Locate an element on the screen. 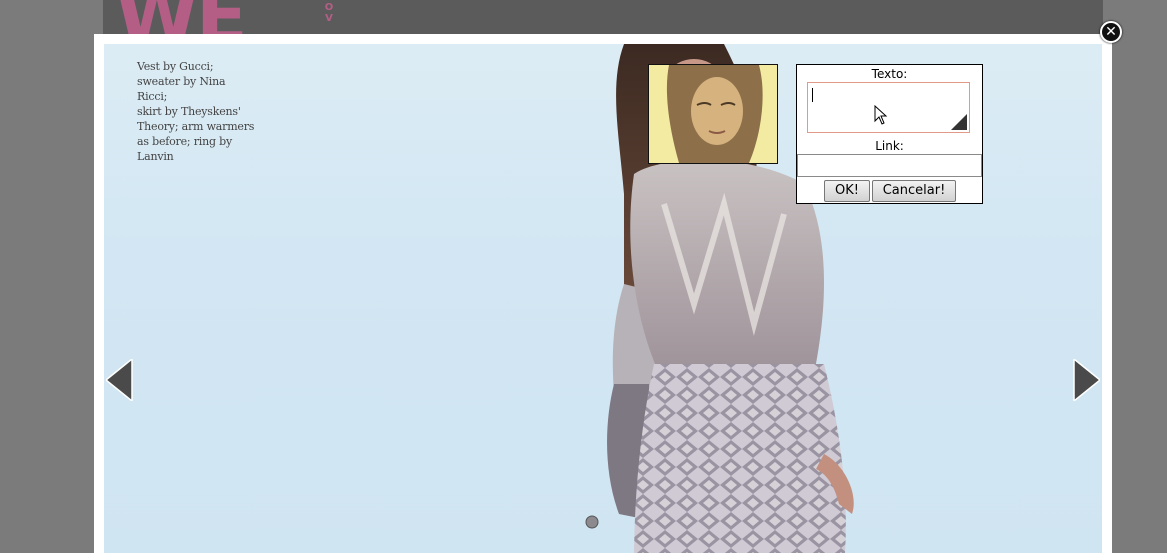  link-label: Link: is located at coordinates (889, 146).